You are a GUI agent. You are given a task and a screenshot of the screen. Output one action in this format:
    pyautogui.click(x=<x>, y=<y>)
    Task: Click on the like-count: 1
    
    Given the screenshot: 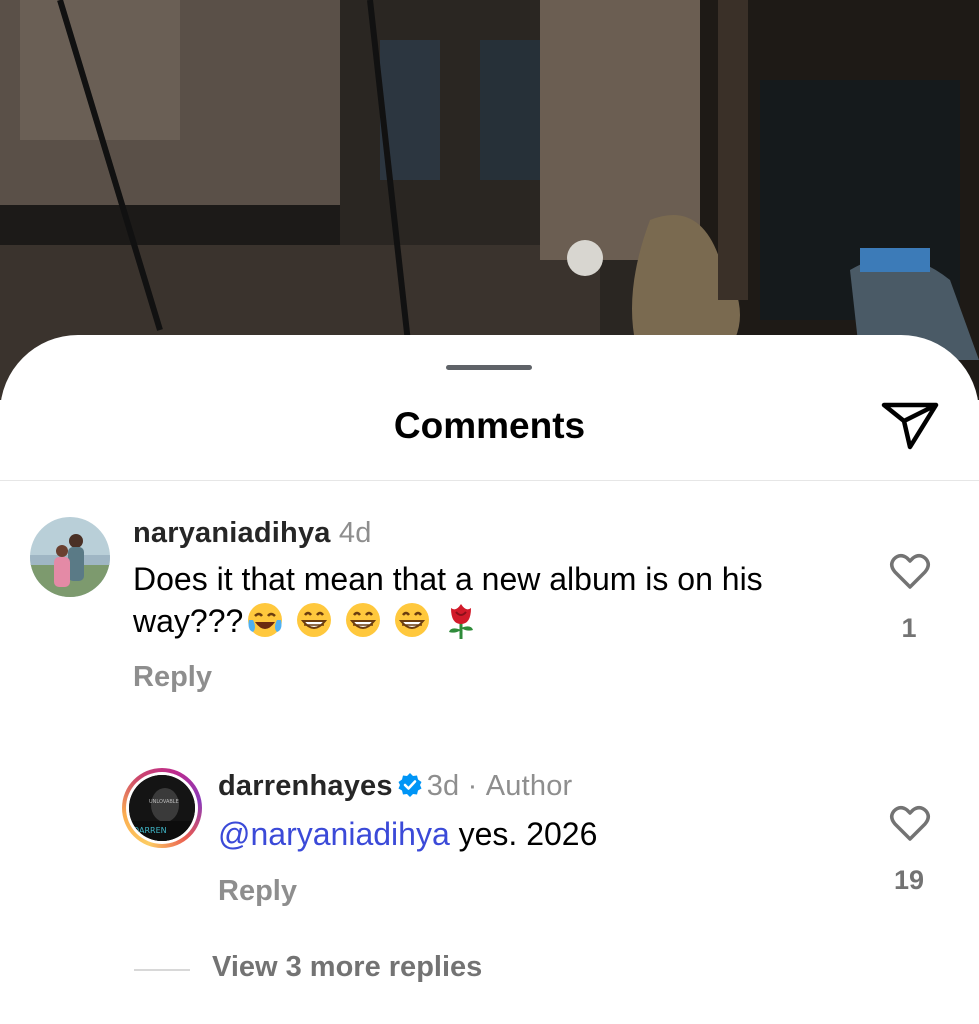 What is the action you would take?
    pyautogui.click(x=909, y=628)
    